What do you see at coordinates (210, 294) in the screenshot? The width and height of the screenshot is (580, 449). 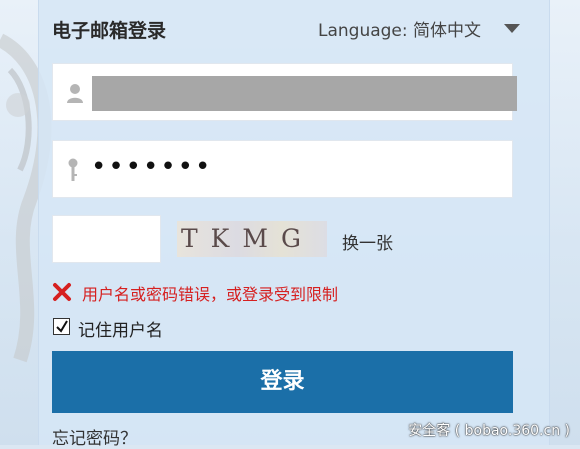 I see `error-text: 用户名或密码错误，或登录受到限制` at bounding box center [210, 294].